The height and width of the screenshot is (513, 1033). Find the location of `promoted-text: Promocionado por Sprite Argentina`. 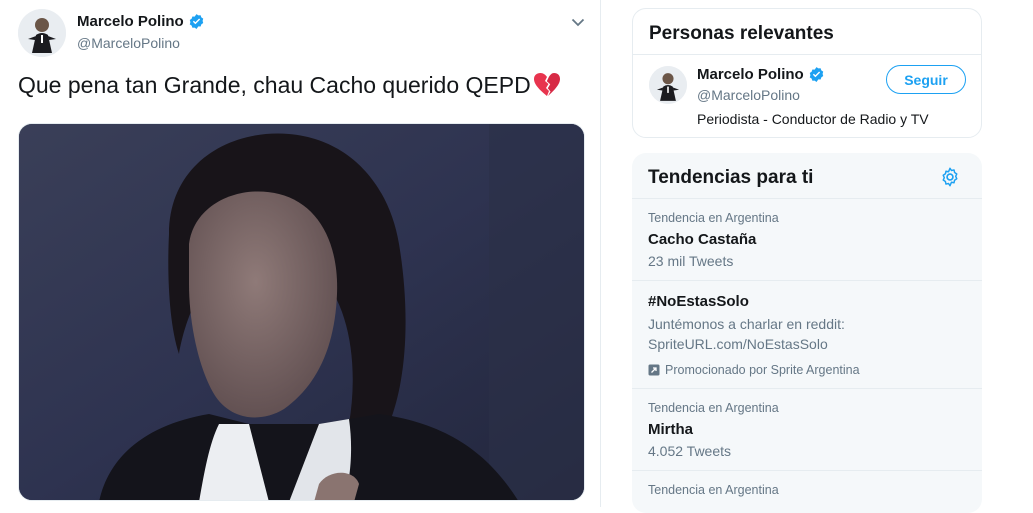

promoted-text: Promocionado por Sprite Argentina is located at coordinates (762, 370).